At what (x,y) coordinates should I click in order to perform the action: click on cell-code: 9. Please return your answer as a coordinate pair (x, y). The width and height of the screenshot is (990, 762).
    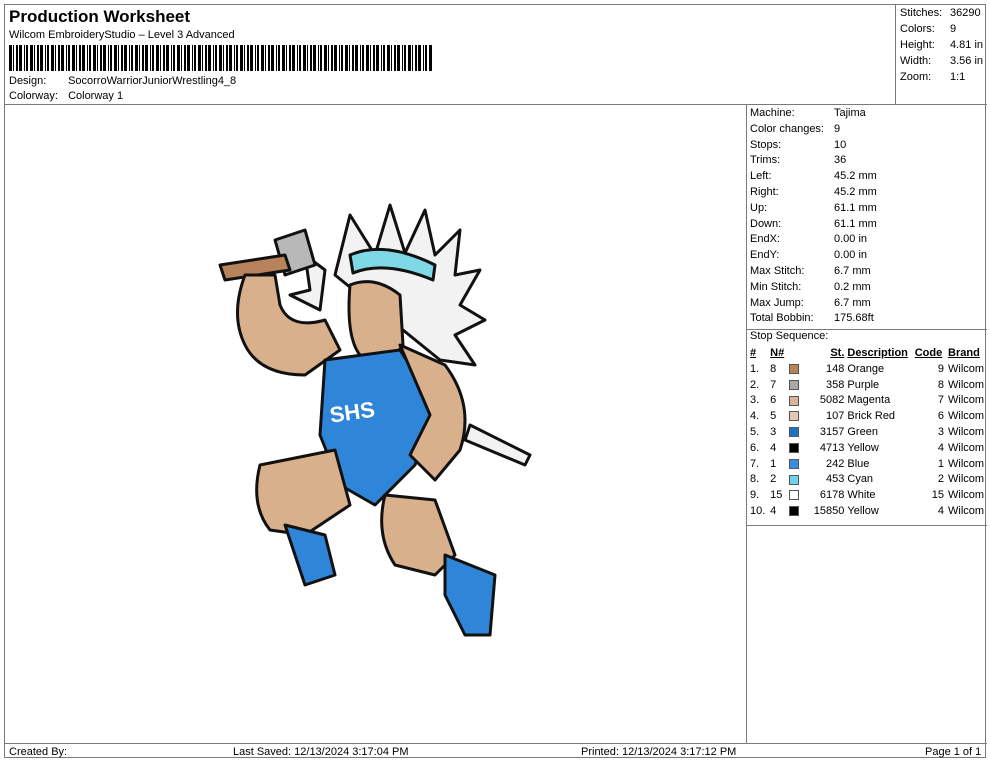
    Looking at the image, I should click on (941, 368).